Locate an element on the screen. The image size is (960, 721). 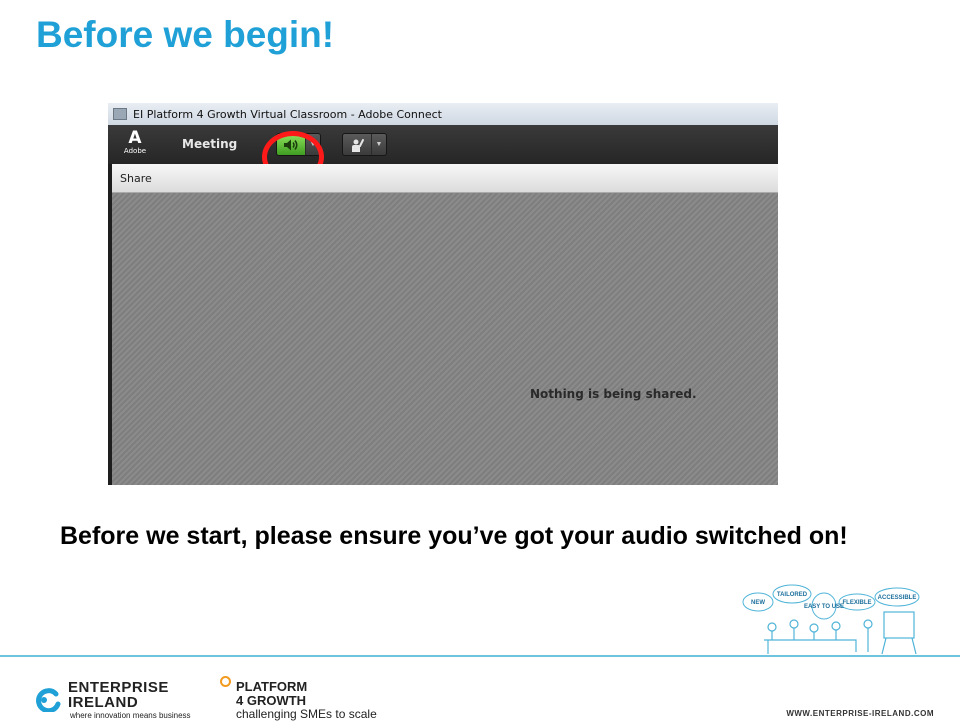
footer-divider is located at coordinates (480, 656).